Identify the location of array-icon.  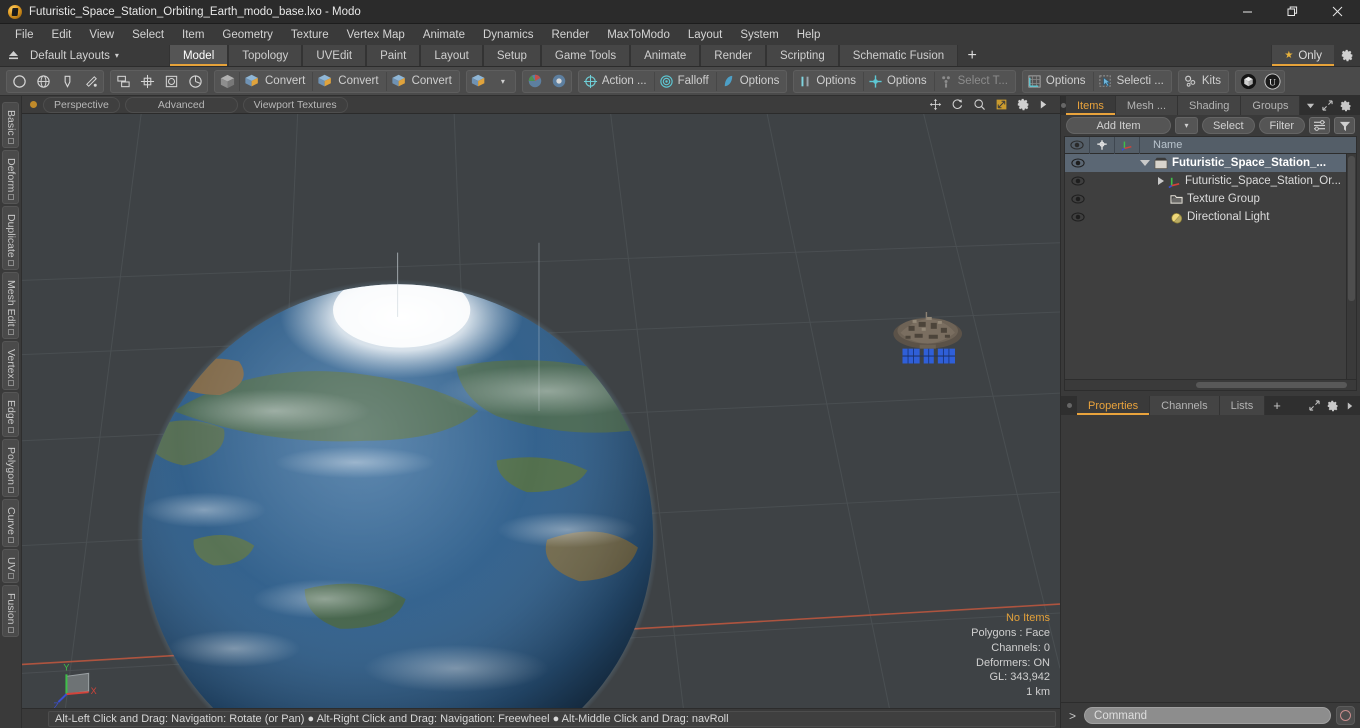
(147, 81).